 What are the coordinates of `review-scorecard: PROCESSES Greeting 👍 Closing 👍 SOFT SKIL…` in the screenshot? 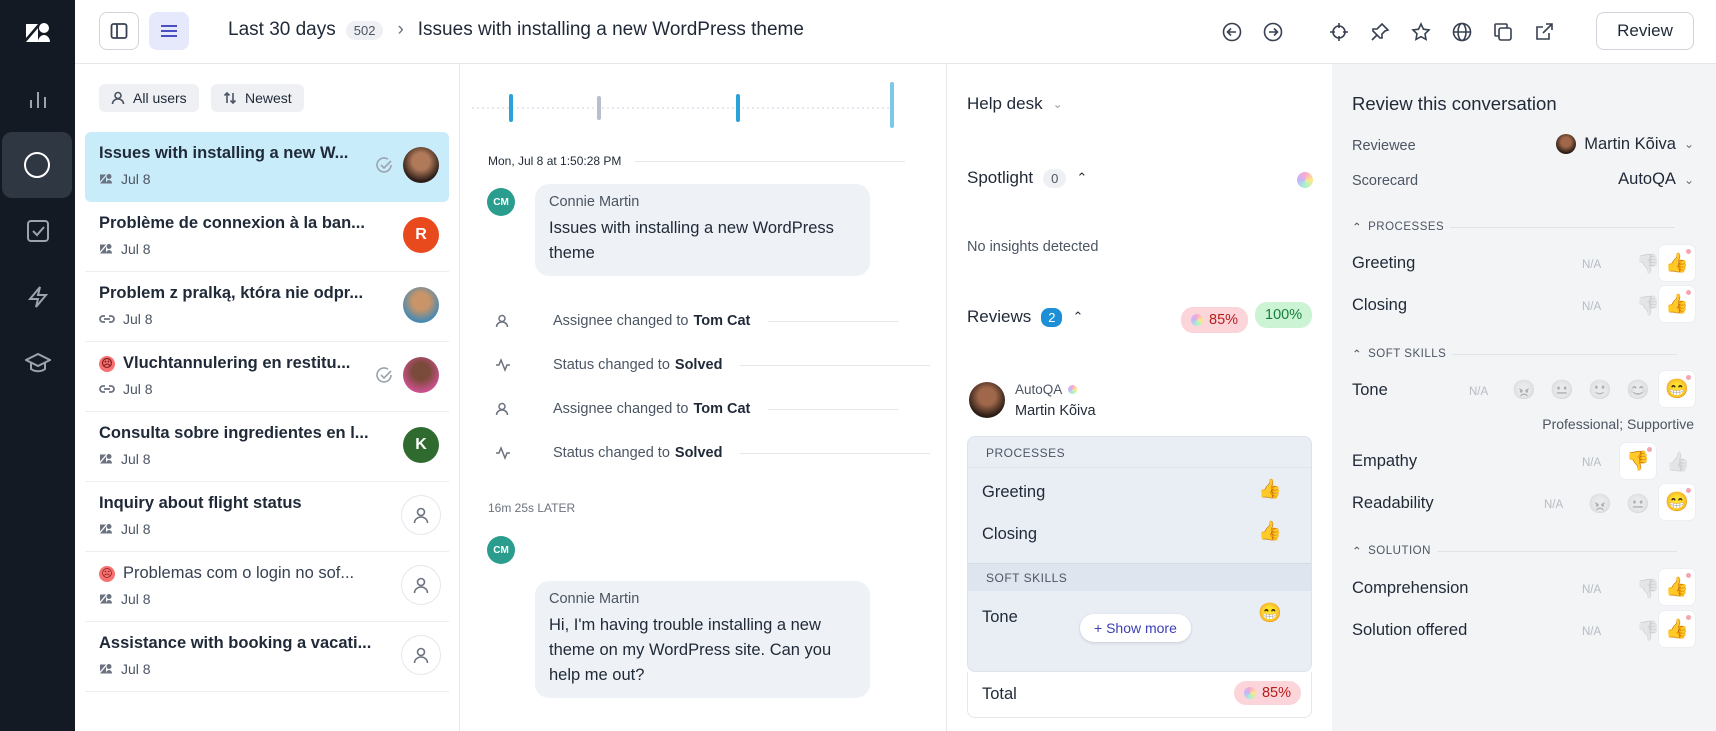 It's located at (1139, 554).